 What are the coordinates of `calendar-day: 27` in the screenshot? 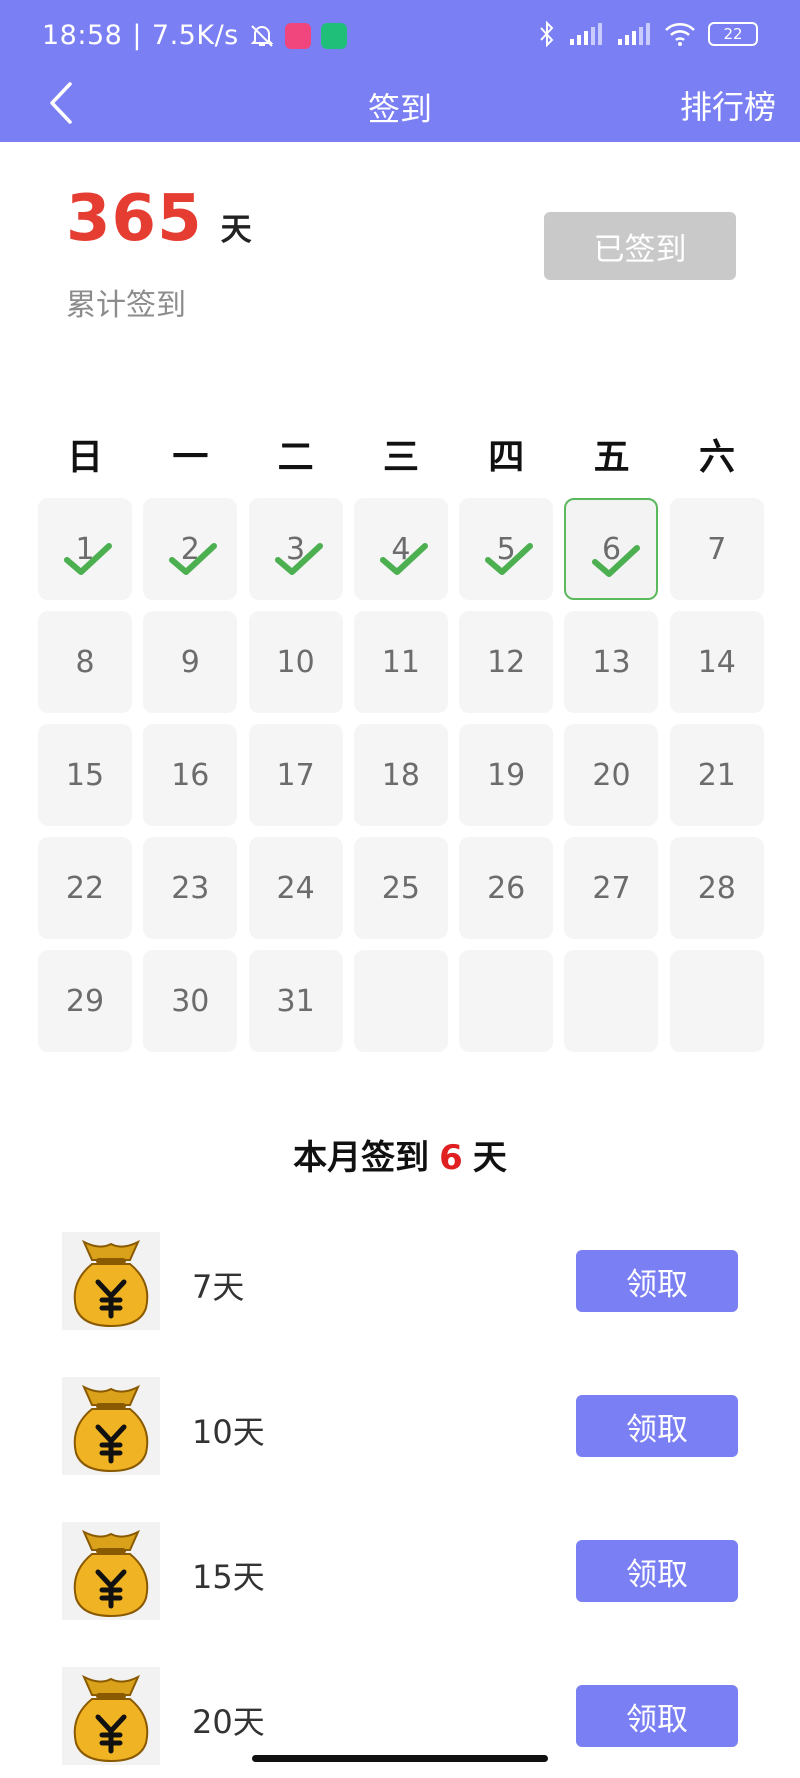 It's located at (611, 888).